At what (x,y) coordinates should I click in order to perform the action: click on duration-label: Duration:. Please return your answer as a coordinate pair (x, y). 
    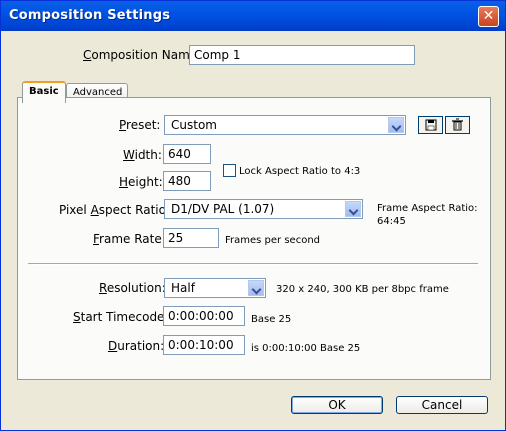
    Looking at the image, I should click on (136, 346).